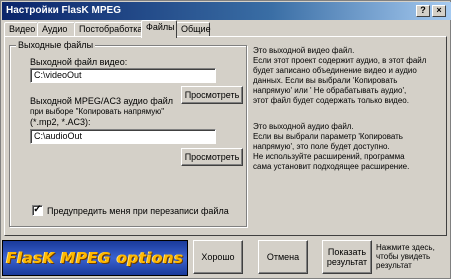 This screenshot has height=279, width=451. Describe the element at coordinates (394, 265) in the screenshot. I see `hint-line: результат` at that location.